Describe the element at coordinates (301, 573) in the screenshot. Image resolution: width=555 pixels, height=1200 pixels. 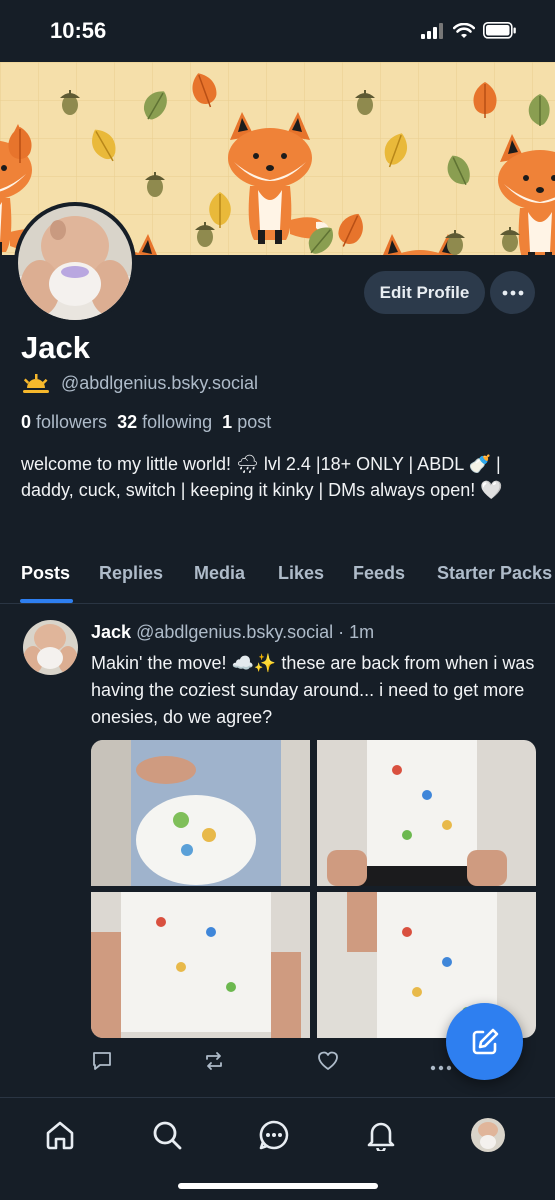
I see `tab-likes: Likes` at that location.